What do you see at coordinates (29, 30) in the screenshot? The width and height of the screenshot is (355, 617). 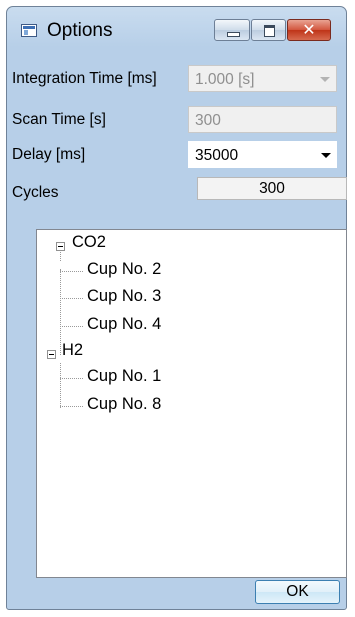 I see `window-app-icon` at bounding box center [29, 30].